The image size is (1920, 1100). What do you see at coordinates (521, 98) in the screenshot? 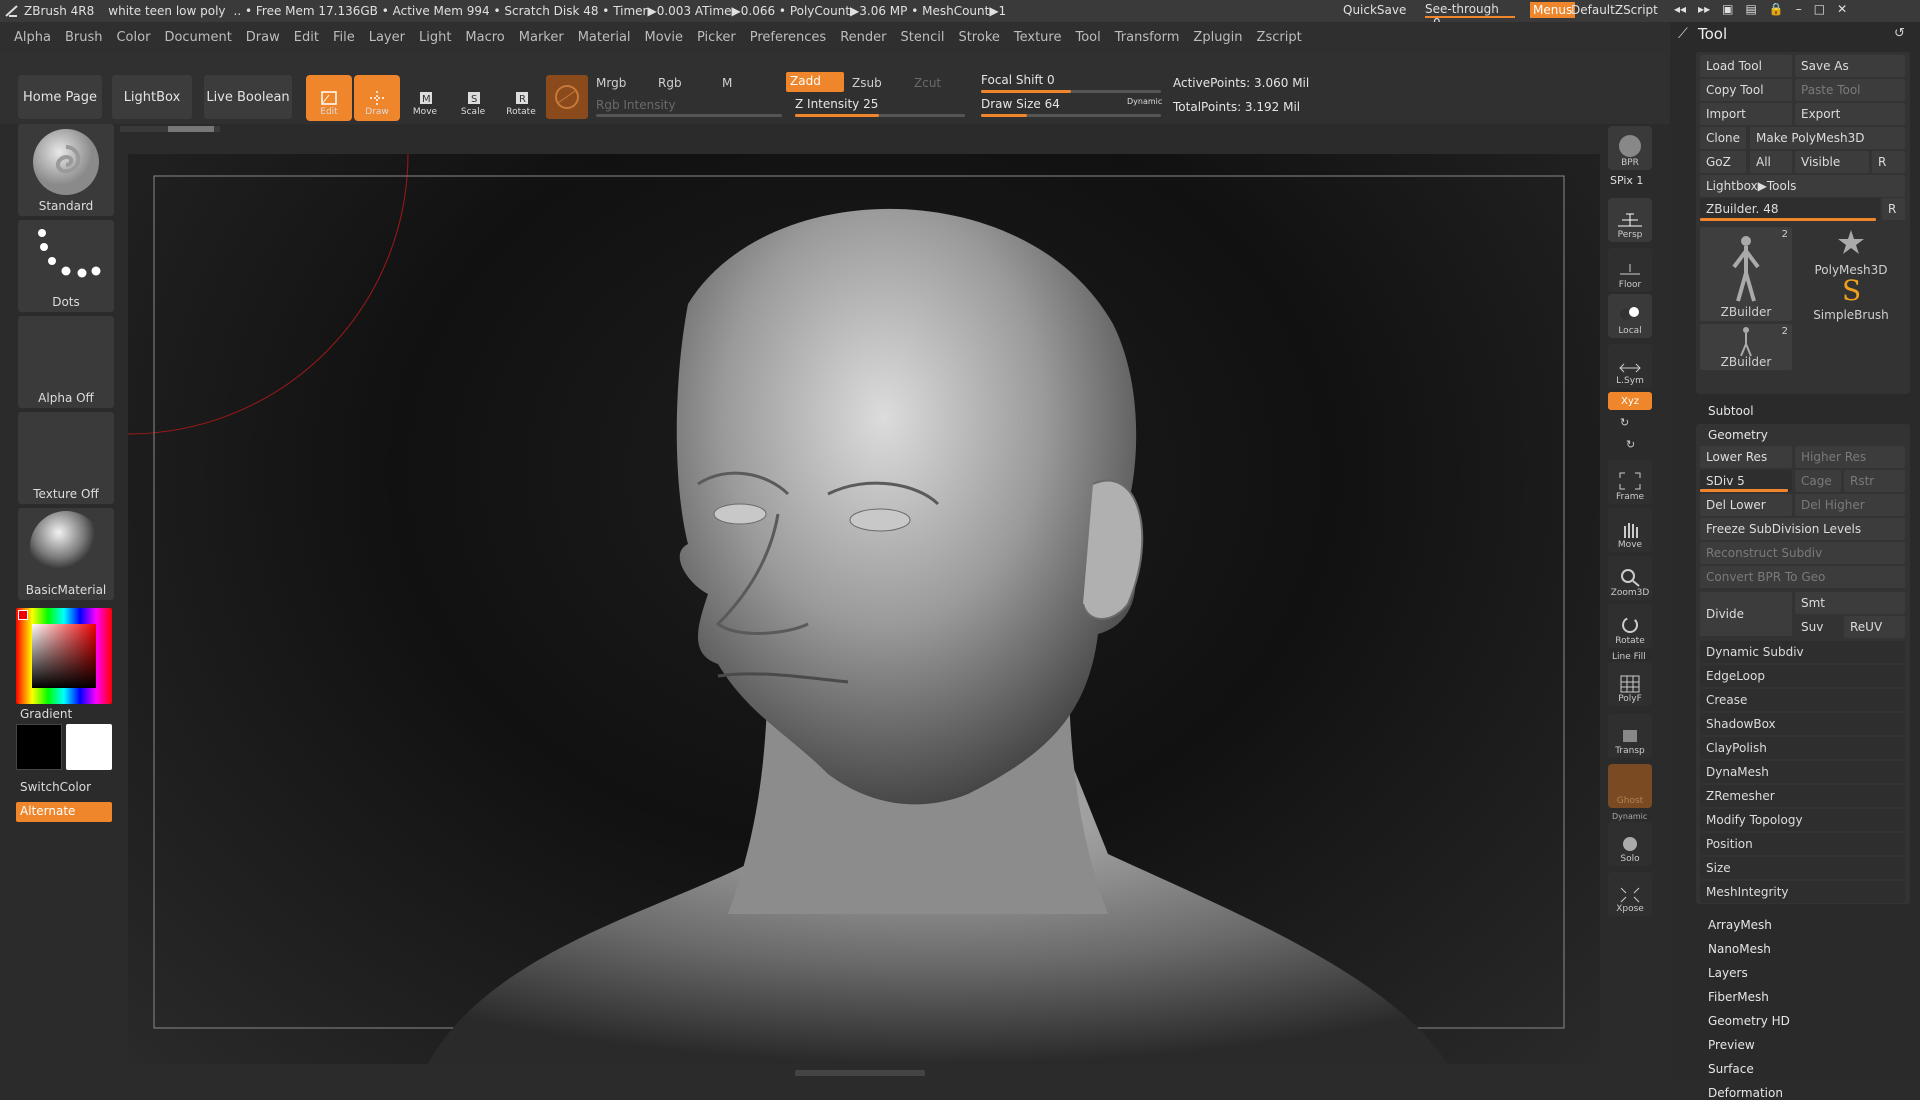
I see `rotate-mode-button: R Rotate` at bounding box center [521, 98].